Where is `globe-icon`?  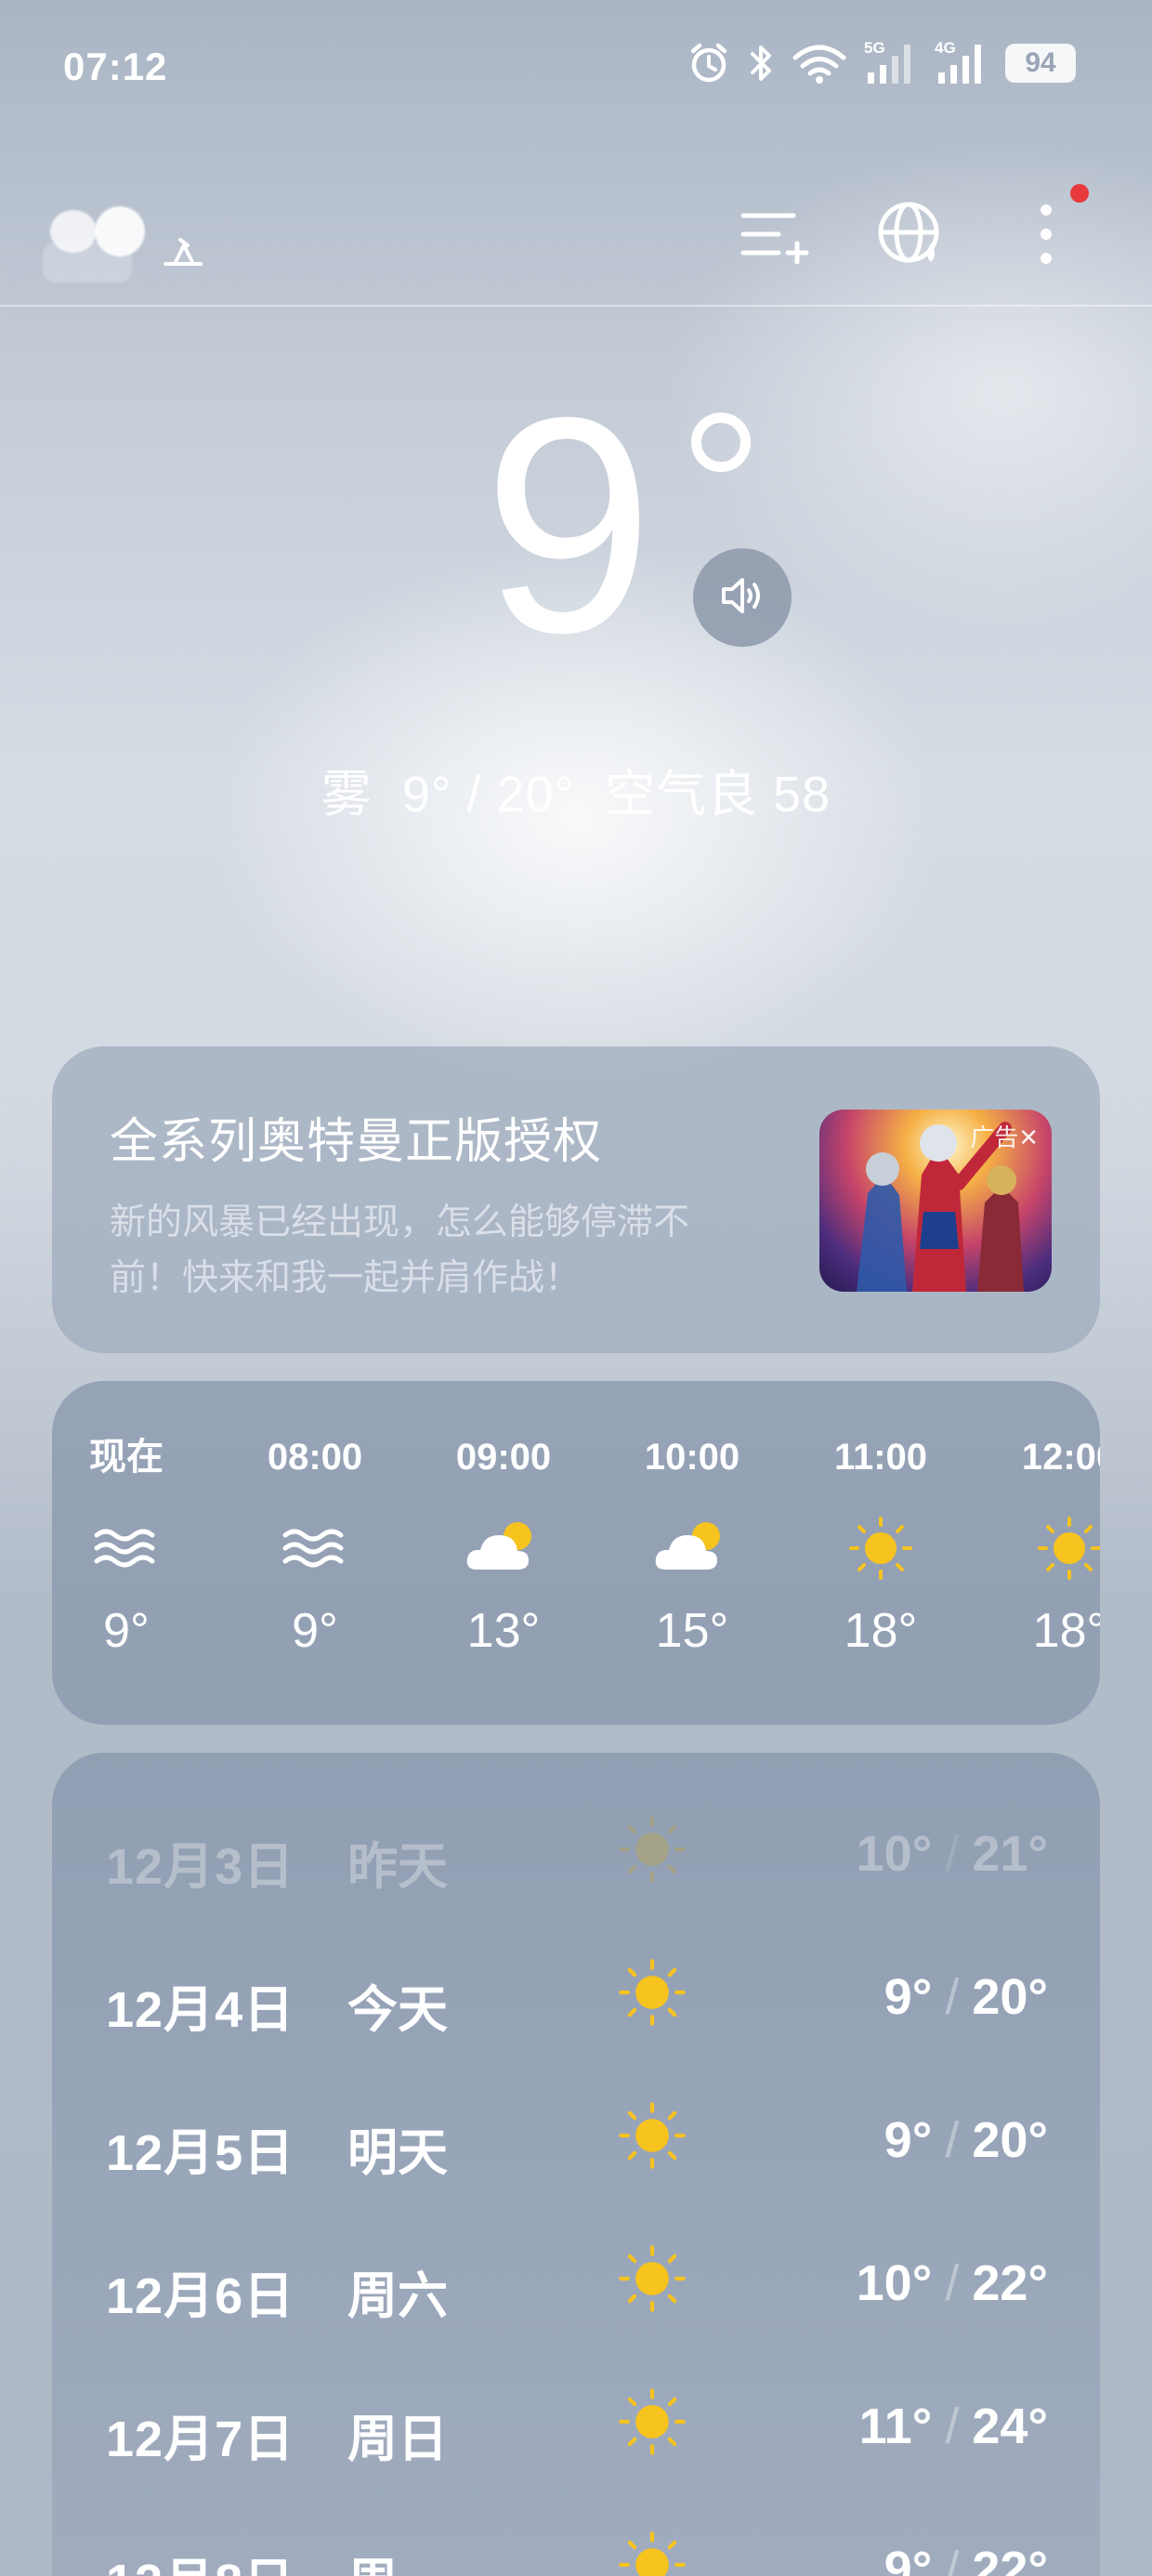 globe-icon is located at coordinates (910, 234).